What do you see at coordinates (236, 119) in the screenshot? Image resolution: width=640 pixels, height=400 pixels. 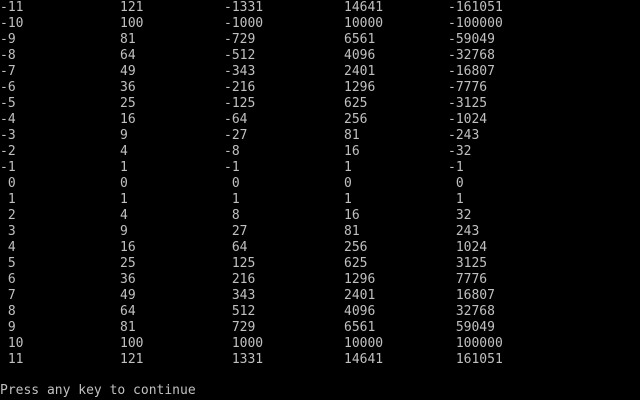 I see `cell-cube: -64` at bounding box center [236, 119].